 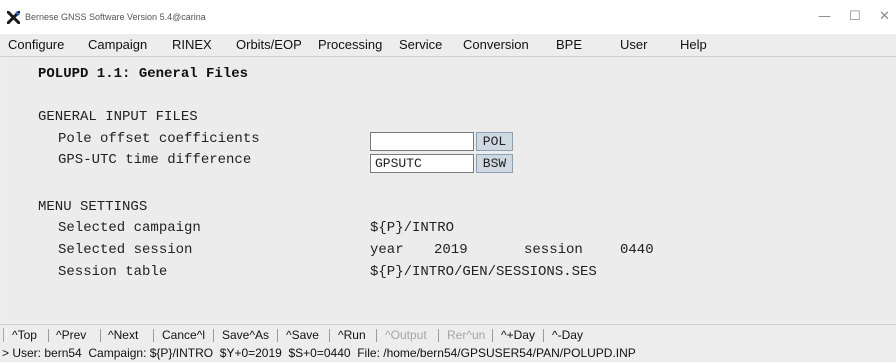 What do you see at coordinates (569, 44) in the screenshot?
I see `menu-bpe: BPE` at bounding box center [569, 44].